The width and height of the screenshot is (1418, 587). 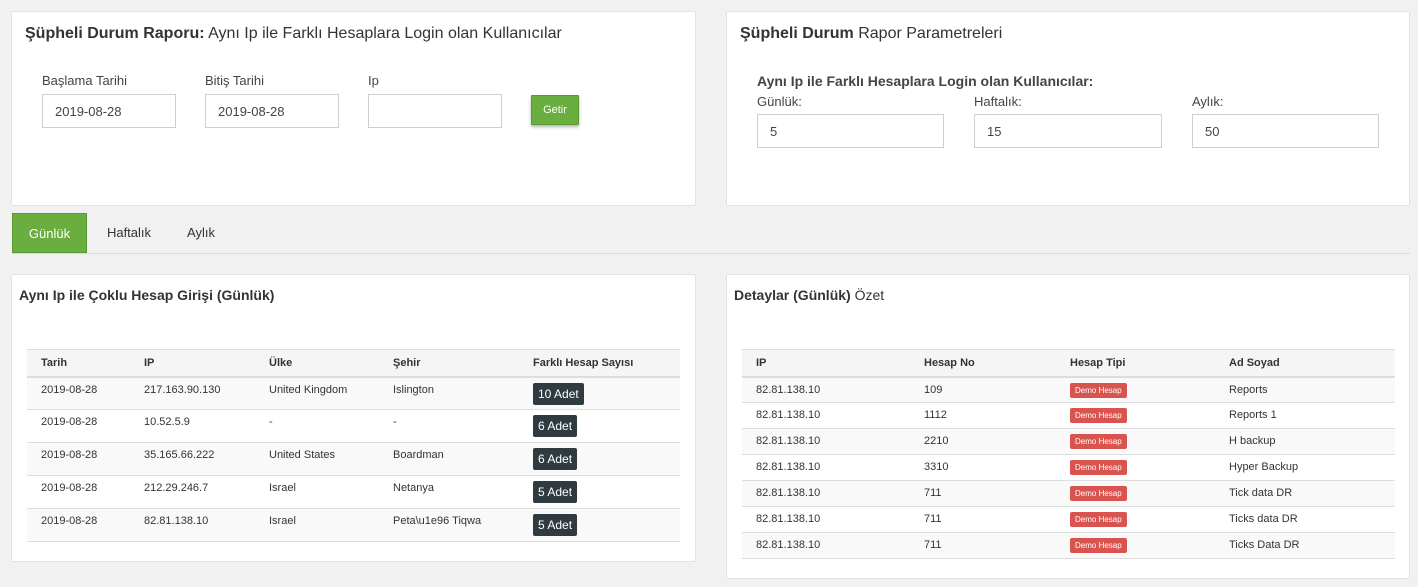 I want to click on table-row: 82.81.138.10 2210 Demo Hesap H backup, so click(x=1068, y=441).